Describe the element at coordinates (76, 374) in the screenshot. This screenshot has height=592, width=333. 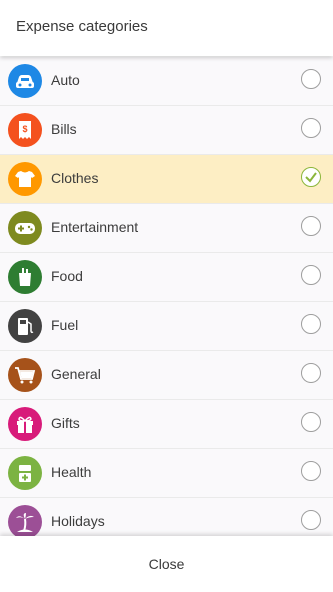
I see `category-label: General` at that location.